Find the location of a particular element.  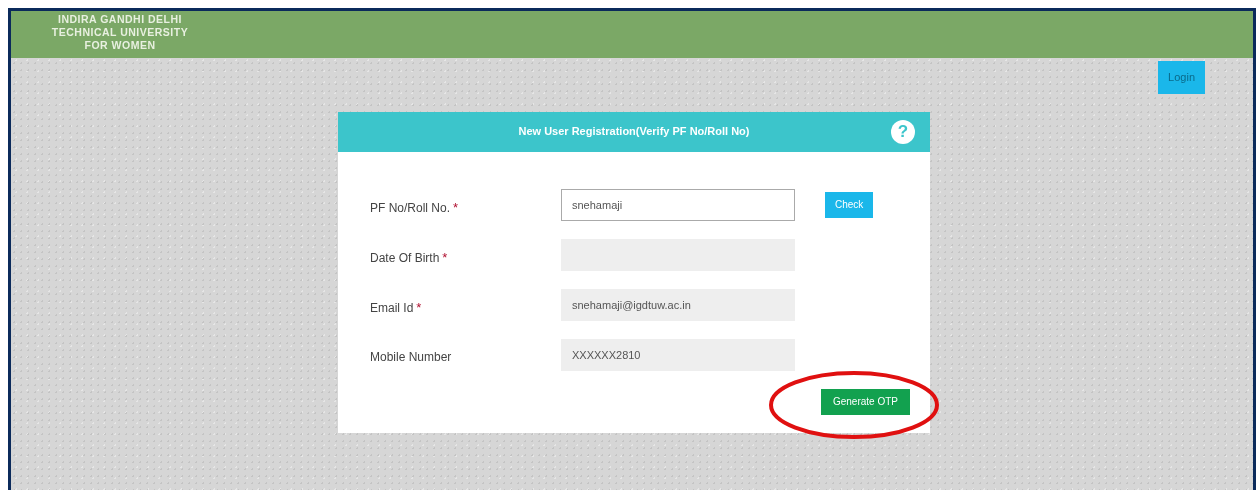

card-title: New User Registration(Verify PF No/Roll No) is located at coordinates (634, 132).